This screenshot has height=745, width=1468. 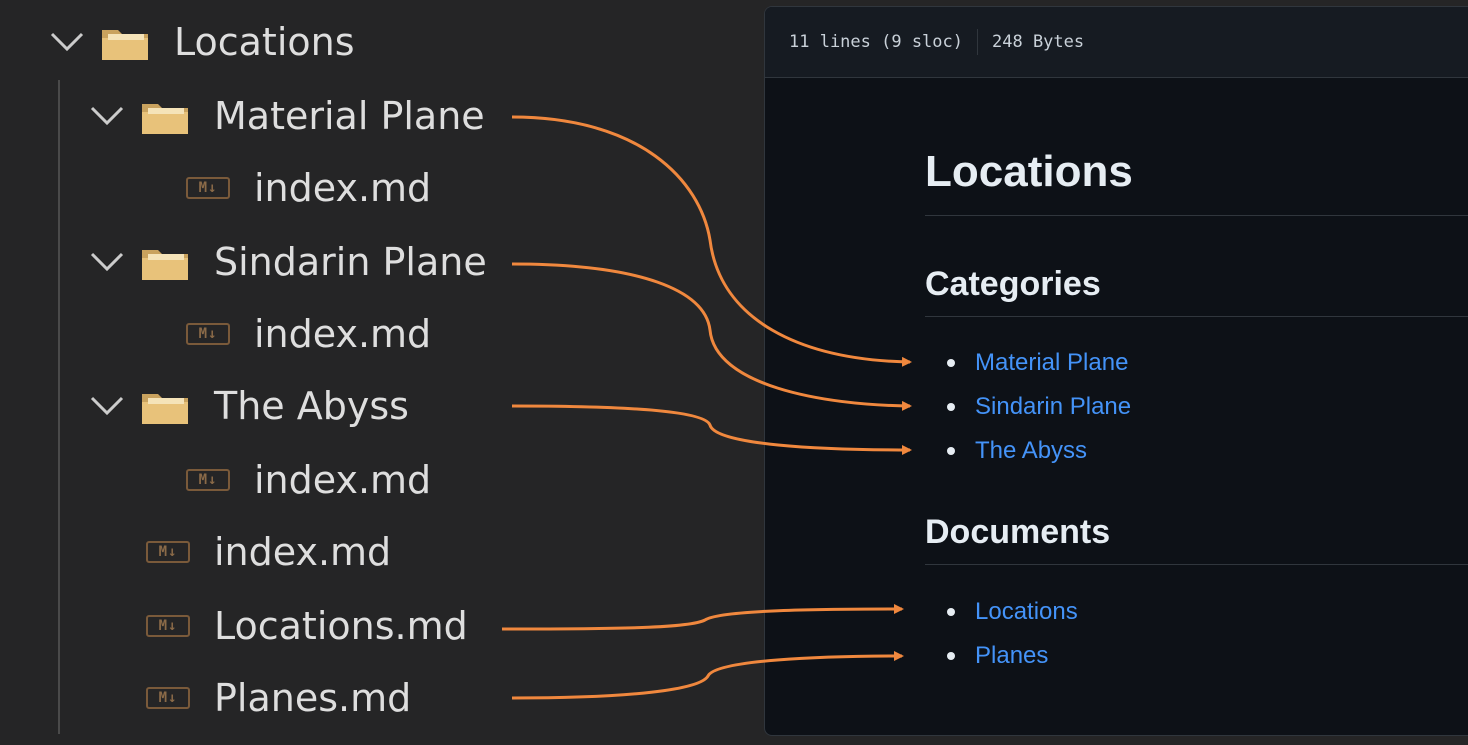 I want to click on tree-file-locations: M↓ Locations.md, so click(x=307, y=626).